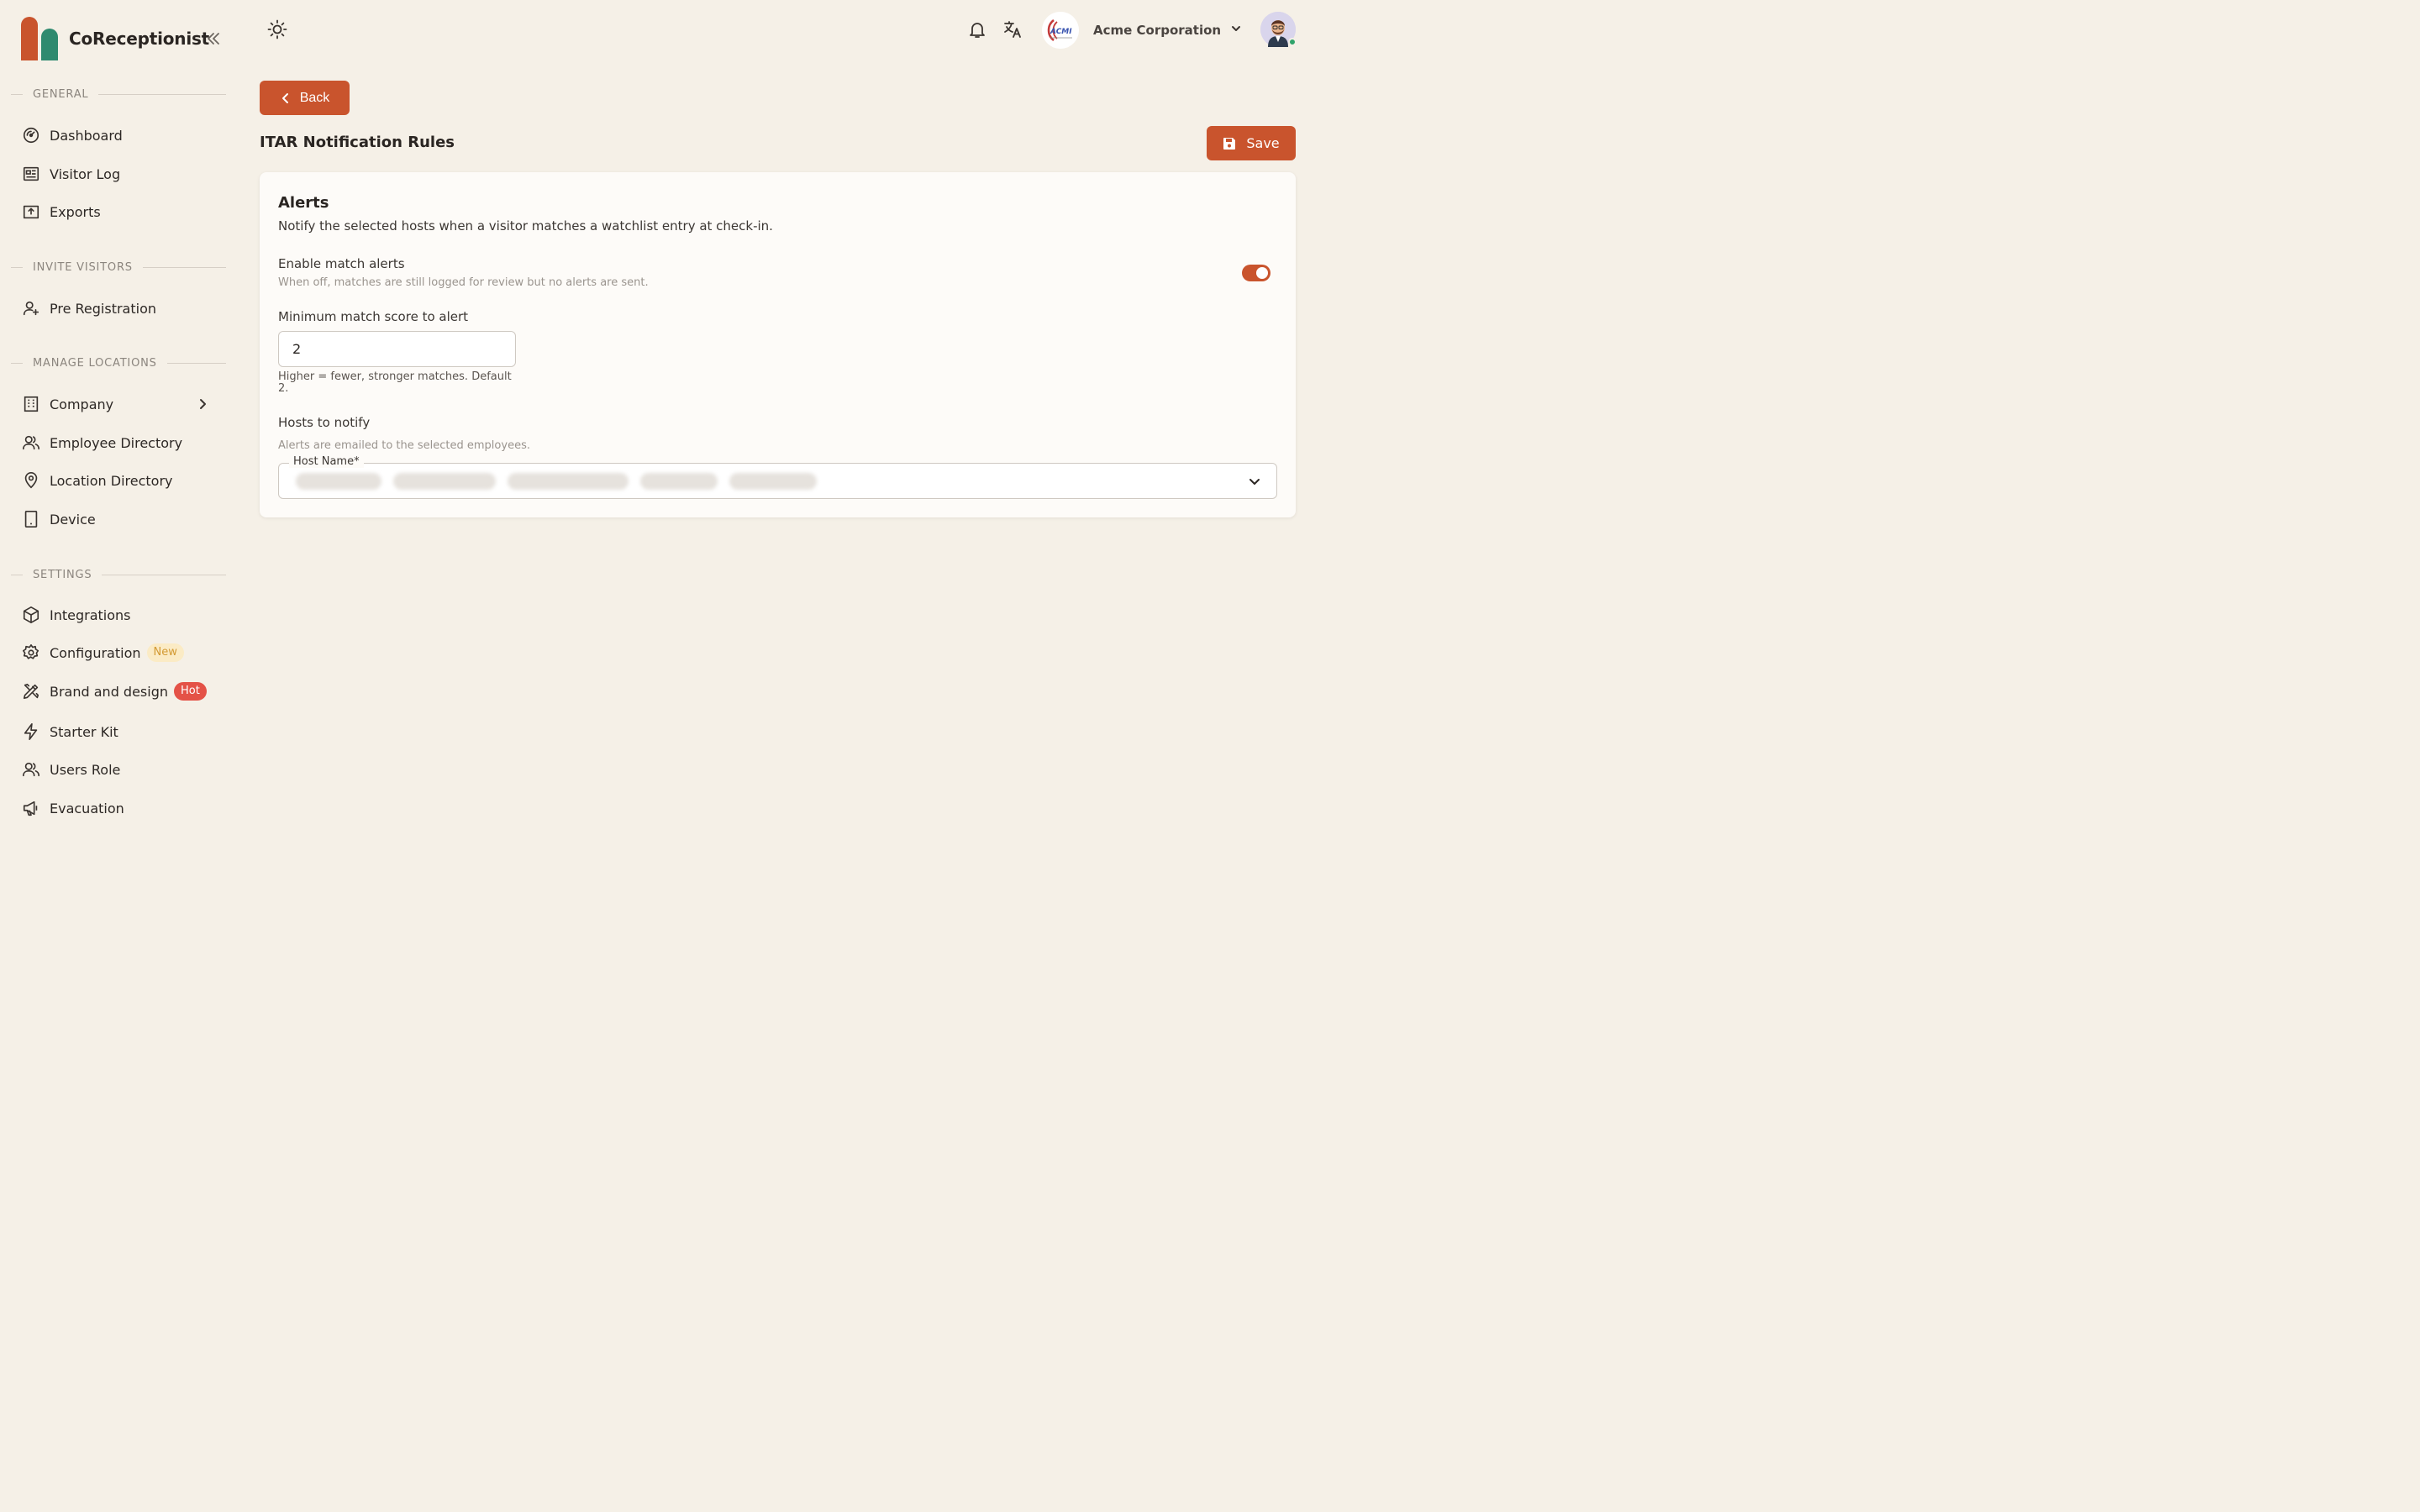  What do you see at coordinates (109, 691) in the screenshot?
I see `sidebar-item-label: Brand and design` at bounding box center [109, 691].